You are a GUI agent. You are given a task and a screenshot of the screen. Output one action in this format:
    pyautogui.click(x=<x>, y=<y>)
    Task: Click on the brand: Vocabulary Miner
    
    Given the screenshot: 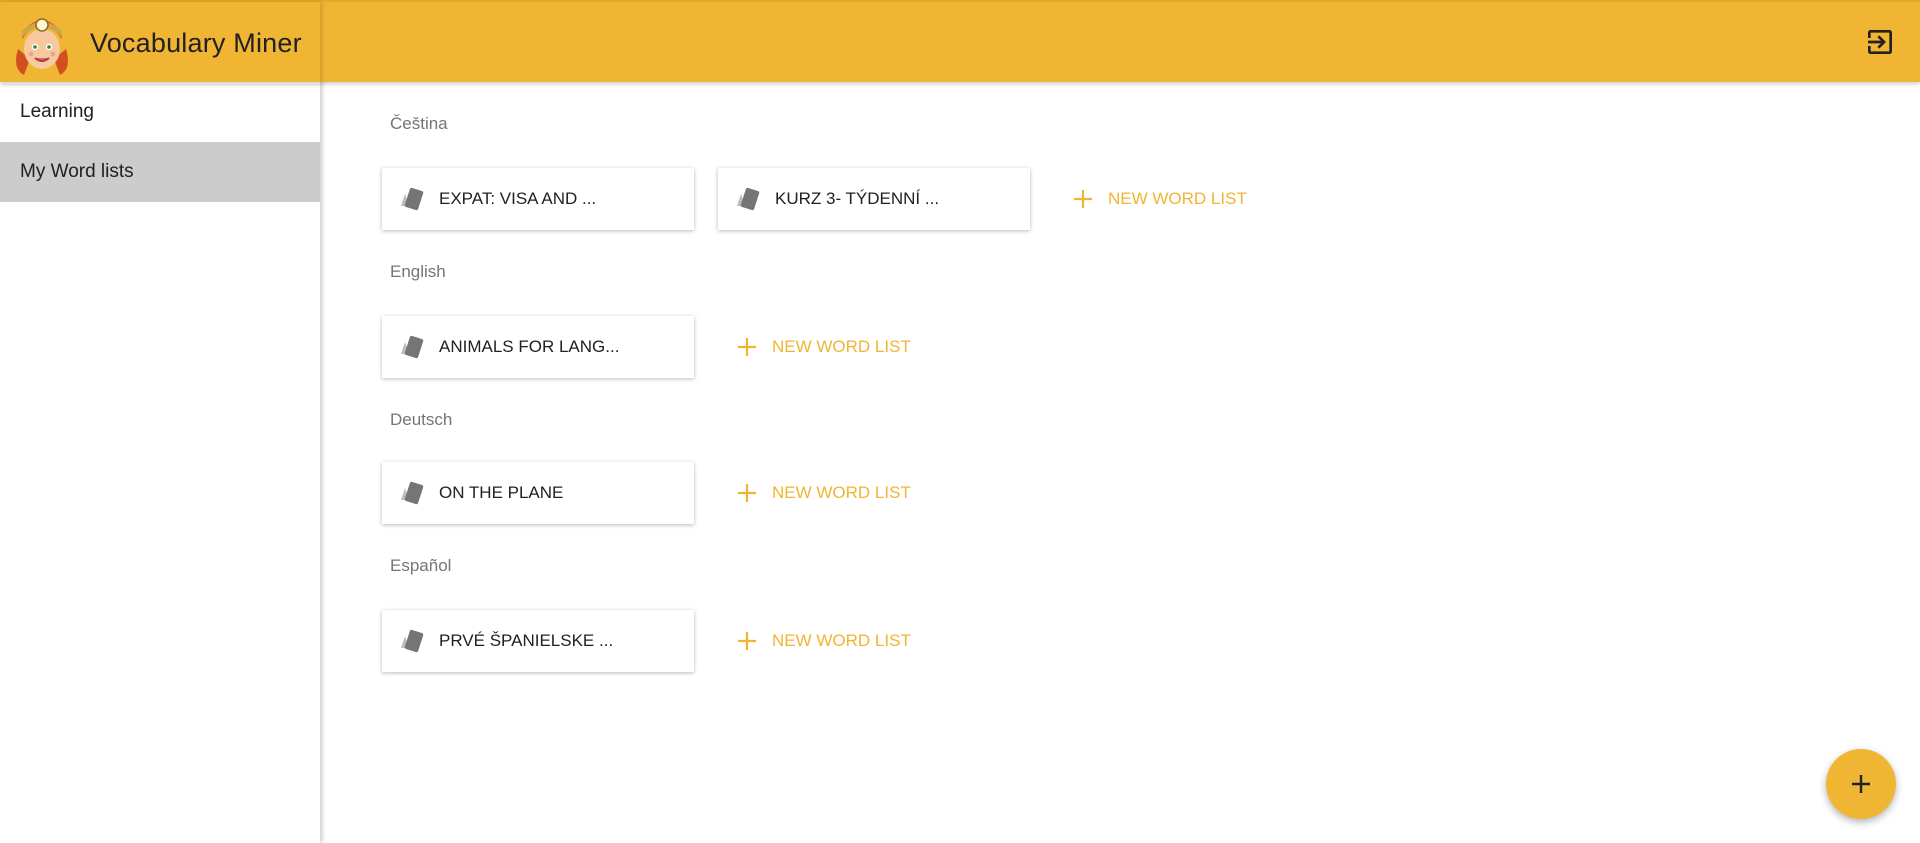 What is the action you would take?
    pyautogui.click(x=160, y=43)
    